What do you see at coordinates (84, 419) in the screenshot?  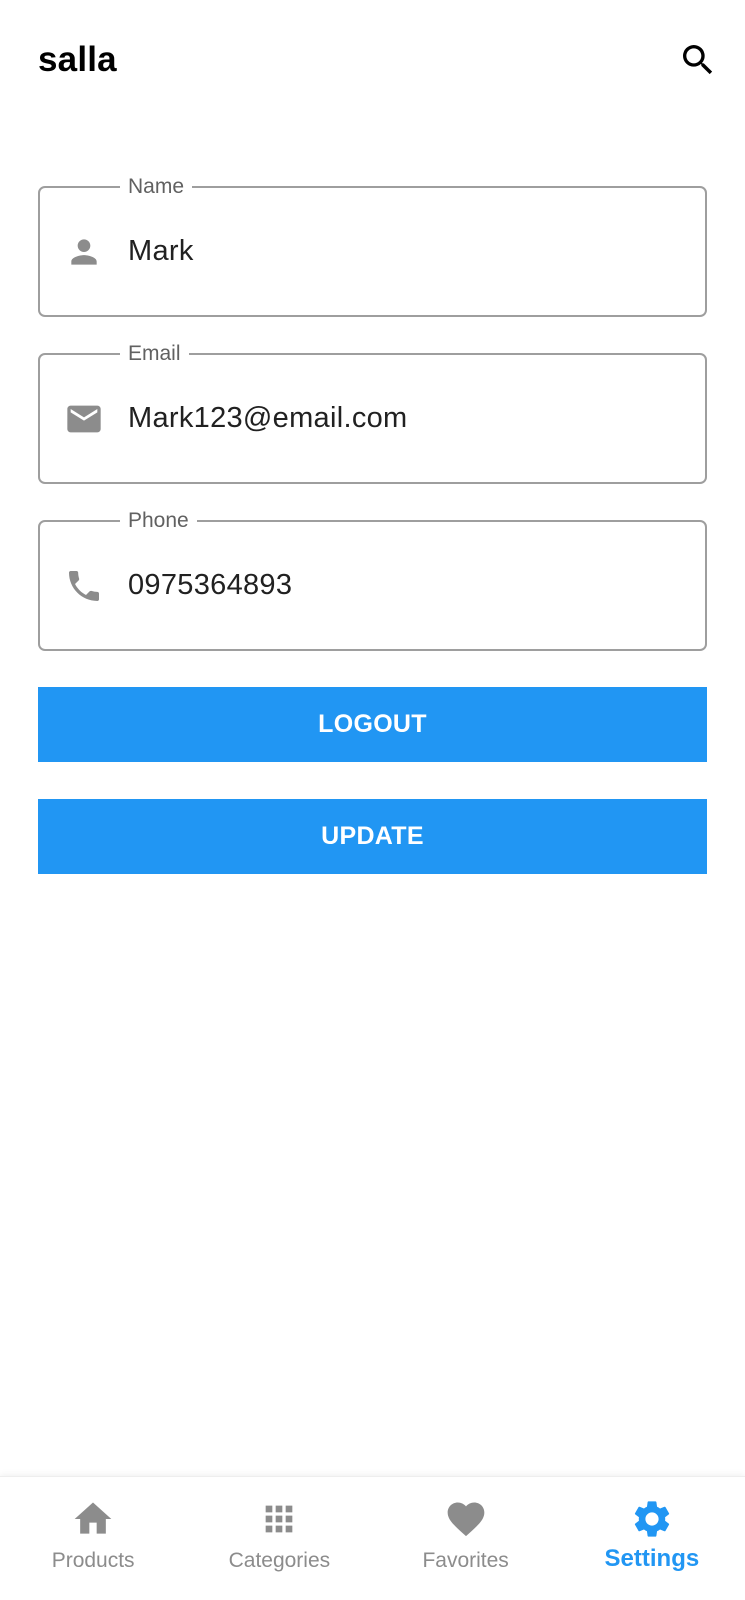 I see `mail-icon` at bounding box center [84, 419].